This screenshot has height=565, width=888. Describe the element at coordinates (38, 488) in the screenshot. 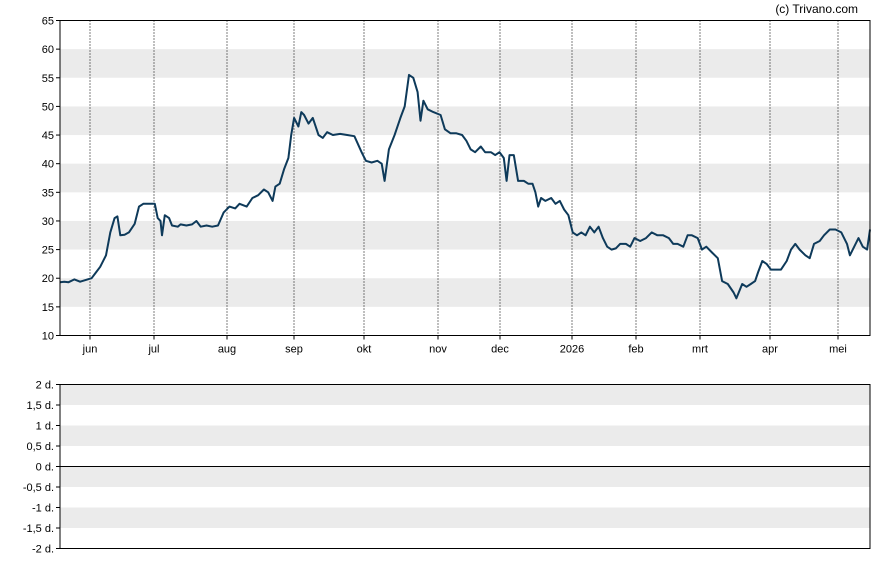

I see `y-tick-label: -0,5 d.` at that location.